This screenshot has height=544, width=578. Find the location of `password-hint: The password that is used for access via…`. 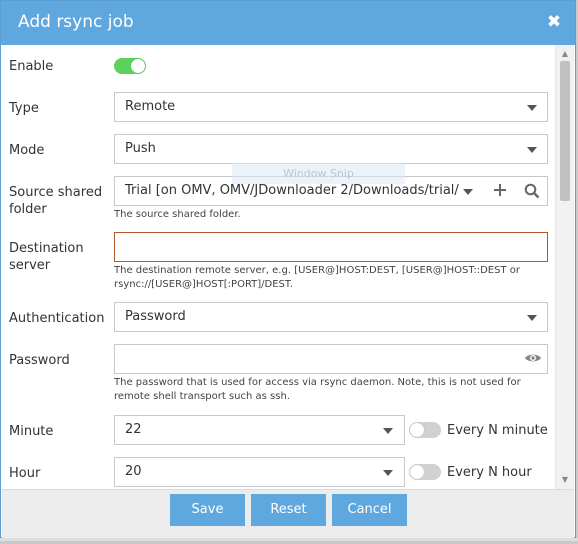

password-hint: The password that is used for access via… is located at coordinates (317, 389).